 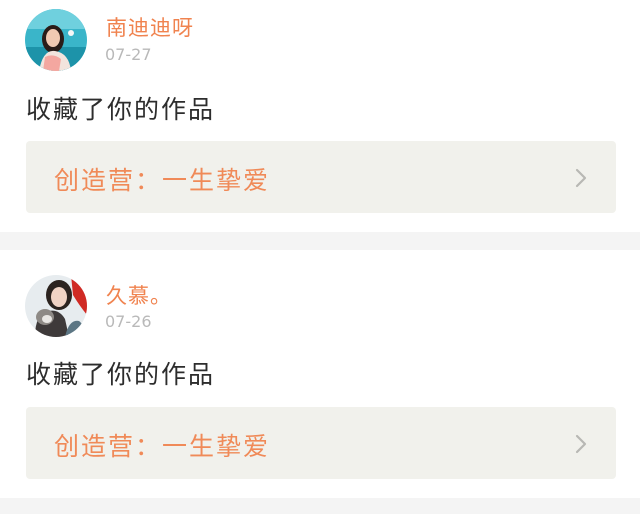 I want to click on user-avatar-dog-icon, so click(x=56, y=306).